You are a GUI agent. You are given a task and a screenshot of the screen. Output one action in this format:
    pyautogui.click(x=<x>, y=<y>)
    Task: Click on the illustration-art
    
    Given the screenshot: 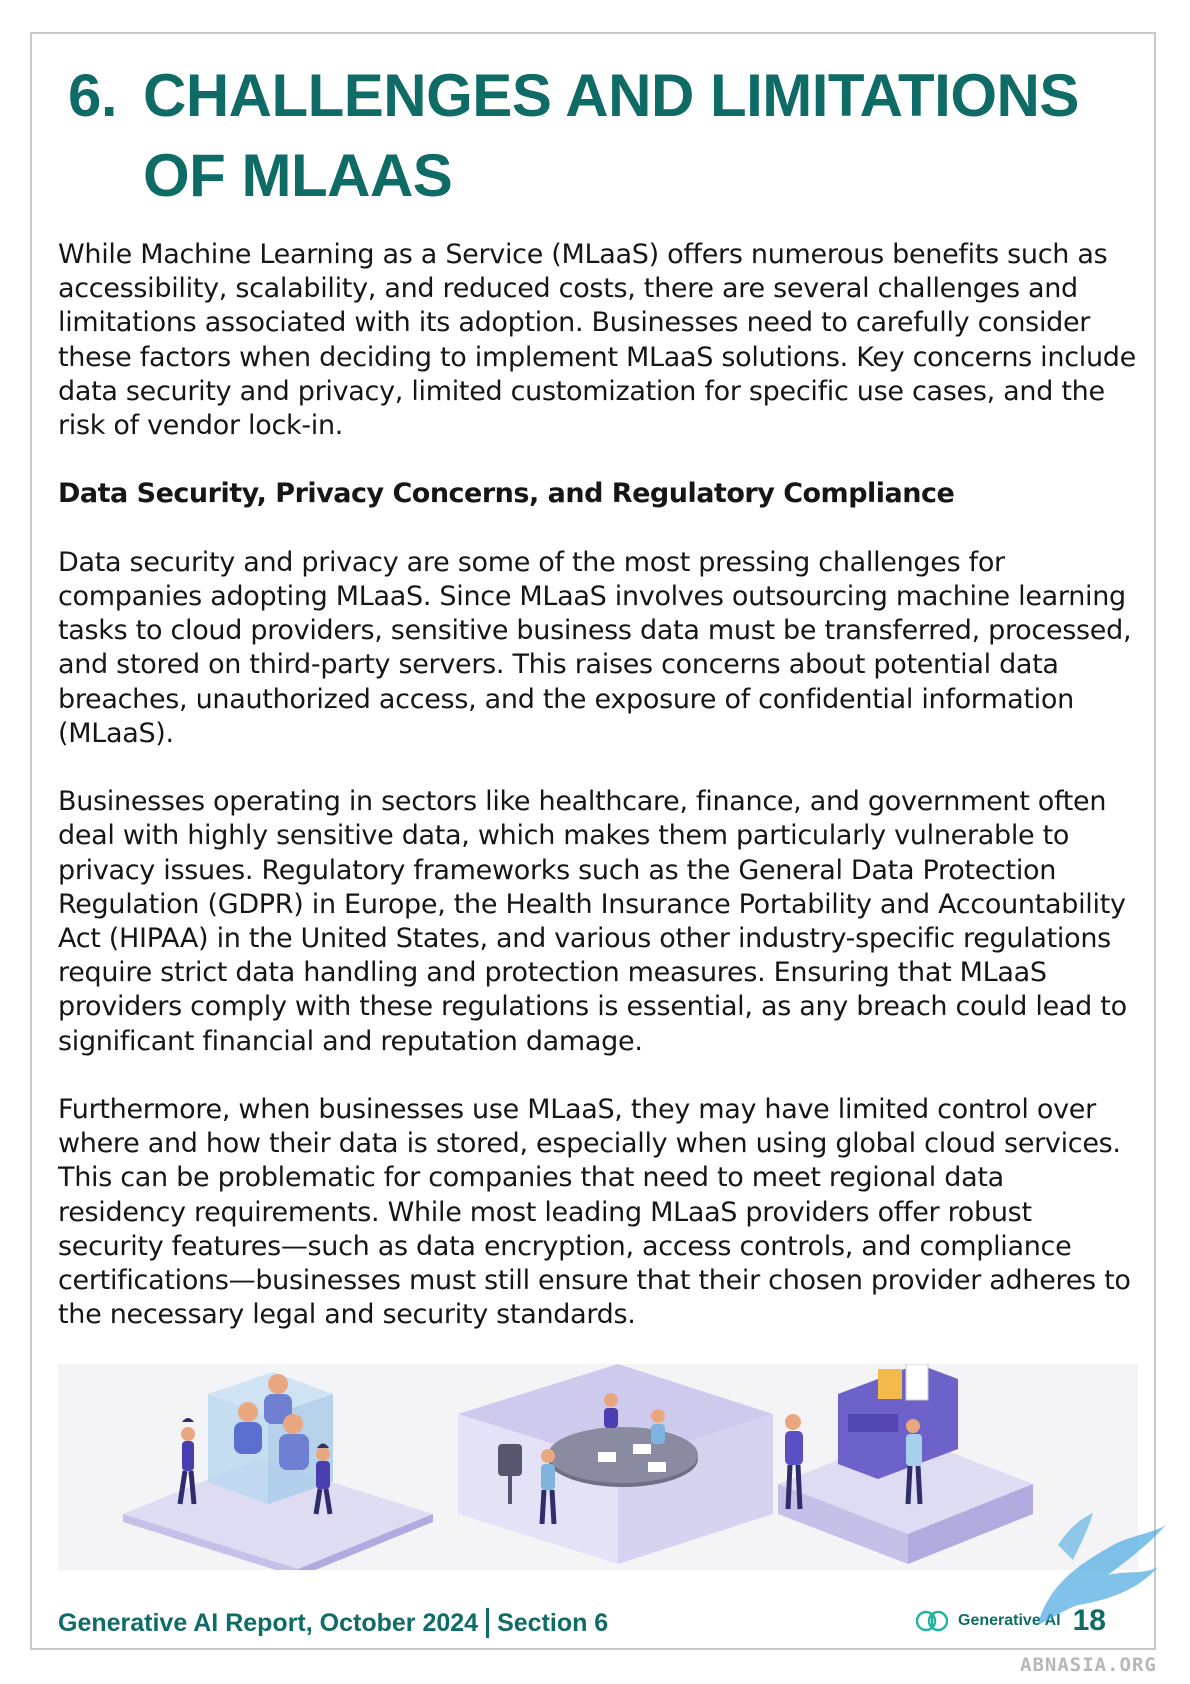 What is the action you would take?
    pyautogui.click(x=578, y=1470)
    